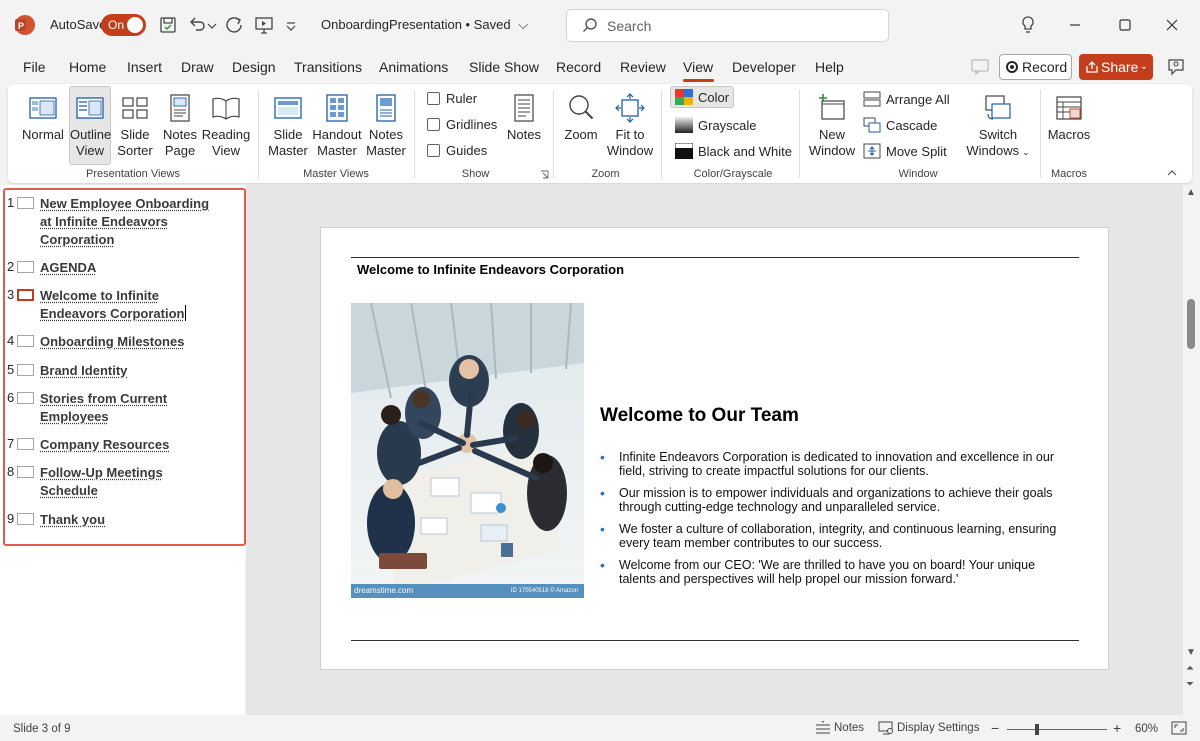  Describe the element at coordinates (386, 125) in the screenshot. I see `notes-master-button: Notes Master` at that location.